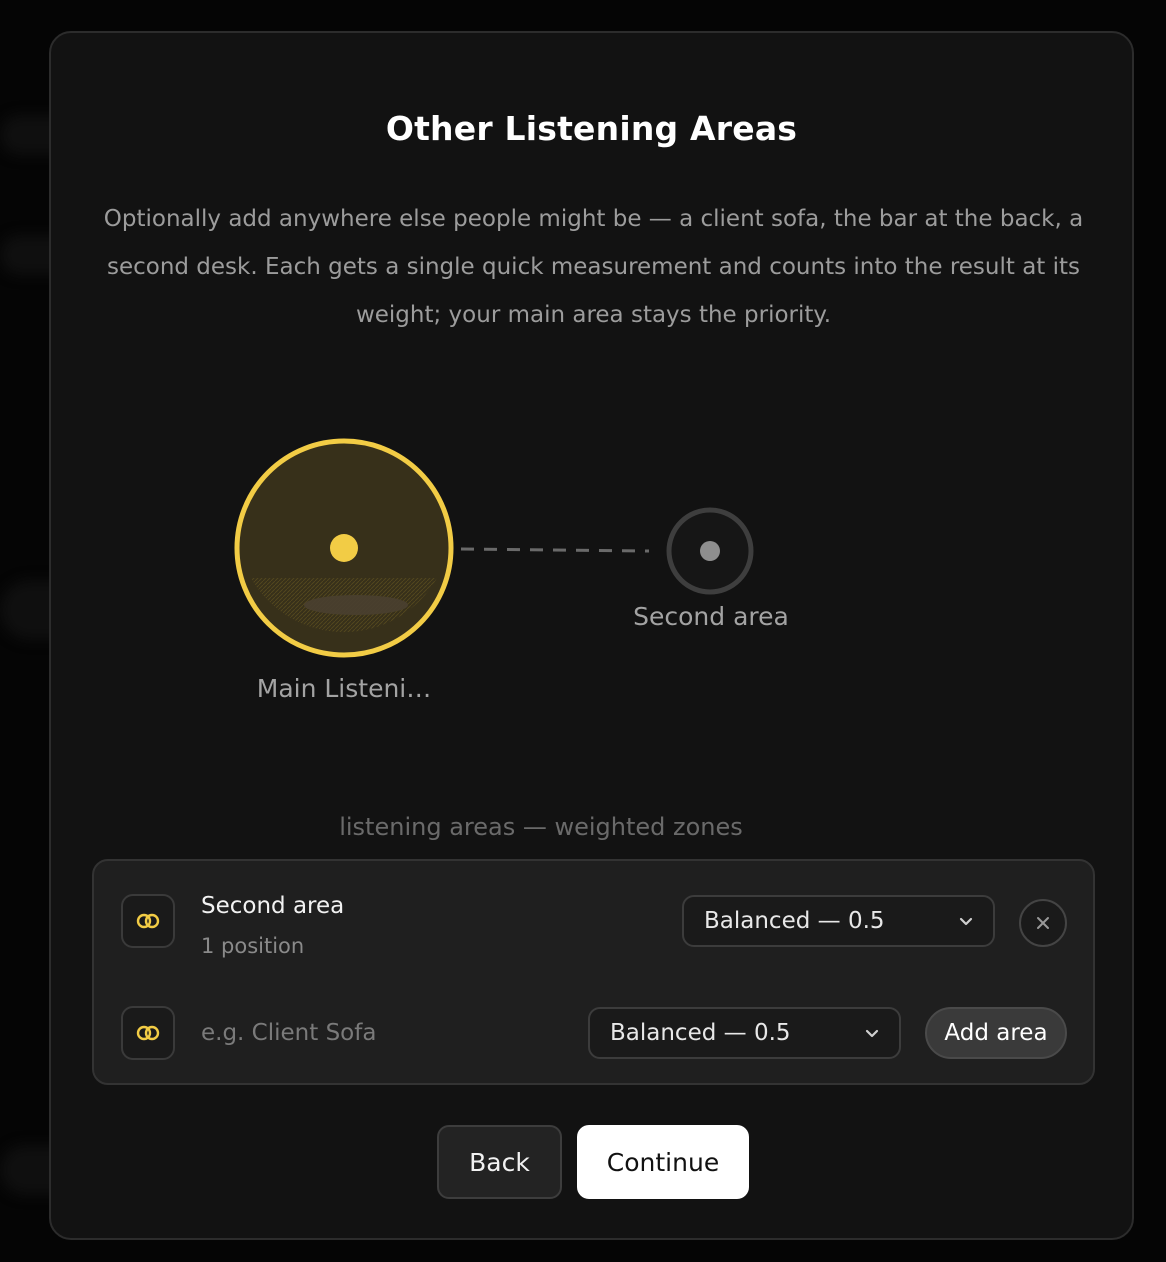 This screenshot has width=1166, height=1262. I want to click on area-weight-value: Balanced — 0.5, so click(794, 921).